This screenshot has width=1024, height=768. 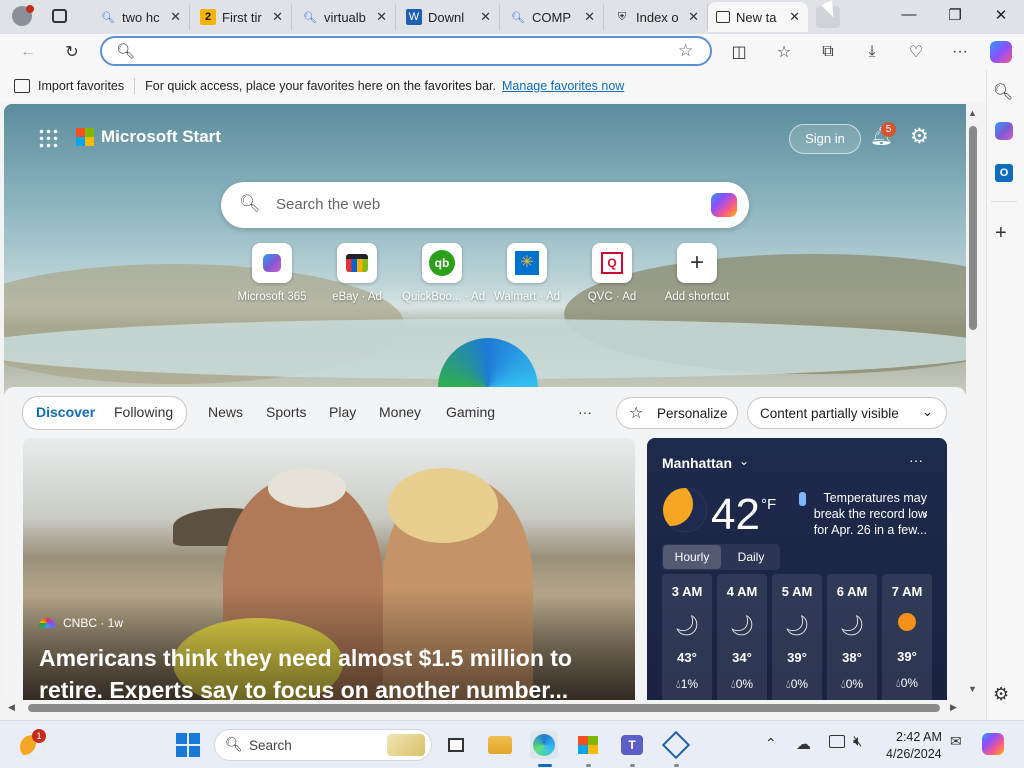 What do you see at coordinates (847, 413) in the screenshot?
I see `content-visibility-dropdown: Content partially visible ⌄` at bounding box center [847, 413].